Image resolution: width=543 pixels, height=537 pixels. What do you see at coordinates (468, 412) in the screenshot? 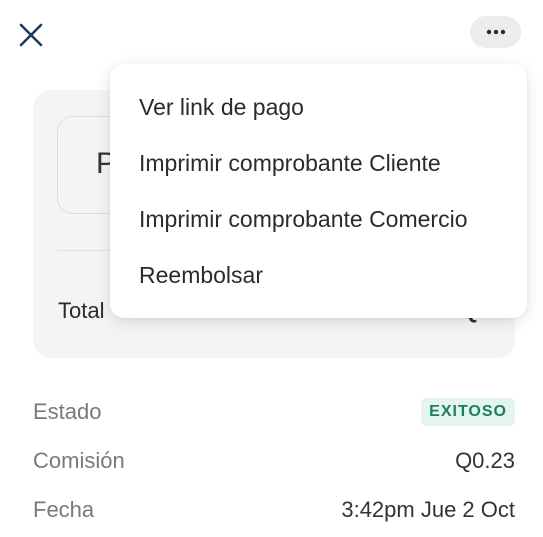
I see `status-badge: EXITOSO` at bounding box center [468, 412].